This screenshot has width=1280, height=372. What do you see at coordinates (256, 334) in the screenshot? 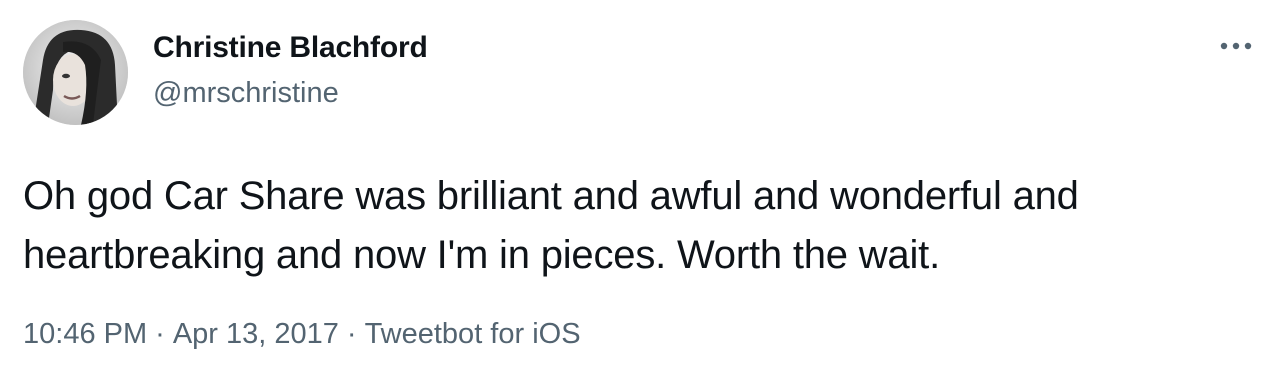
I see `tweet-timestamp-date: Apr 13, 2017` at bounding box center [256, 334].